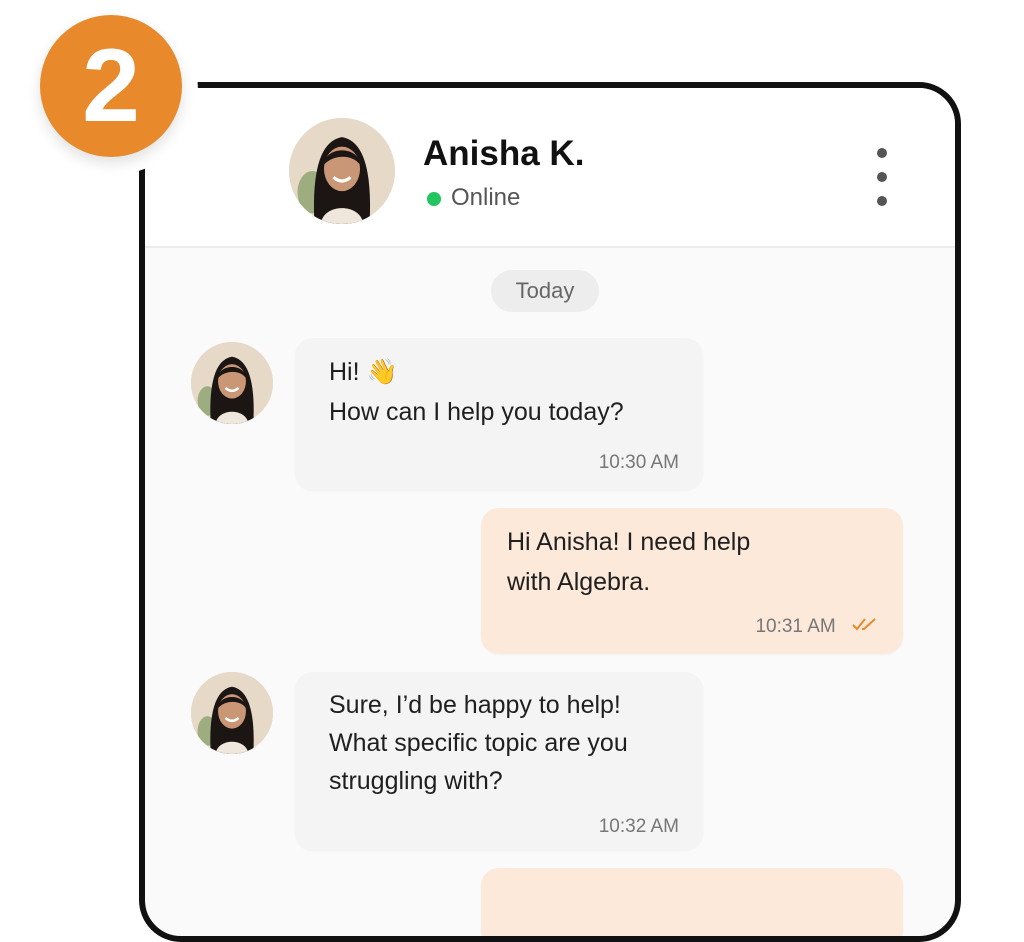 This screenshot has height=942, width=1024. What do you see at coordinates (795, 626) in the screenshot?
I see `message-time: 10:31 AM` at bounding box center [795, 626].